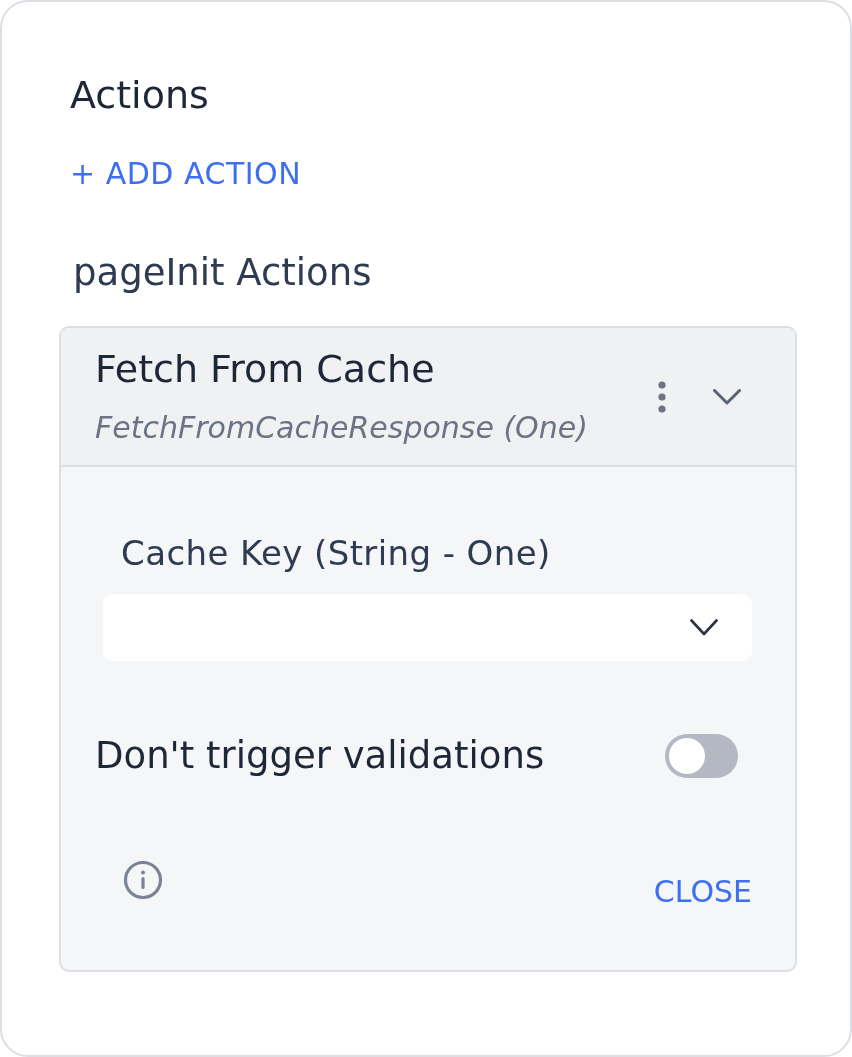 Image resolution: width=852 pixels, height=1057 pixels. What do you see at coordinates (265, 369) in the screenshot?
I see `action-title: Fetch From Cache` at bounding box center [265, 369].